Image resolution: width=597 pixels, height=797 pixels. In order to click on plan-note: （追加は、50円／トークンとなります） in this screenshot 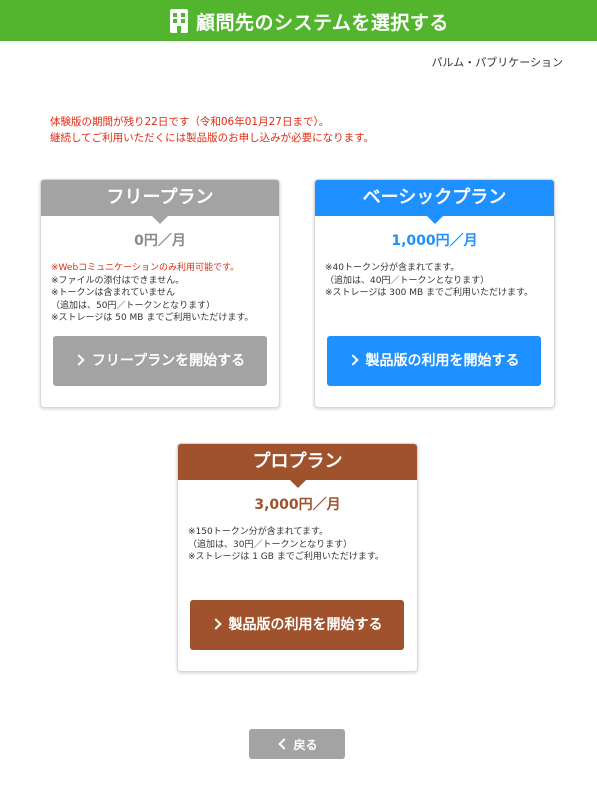, I will do `click(133, 305)`.